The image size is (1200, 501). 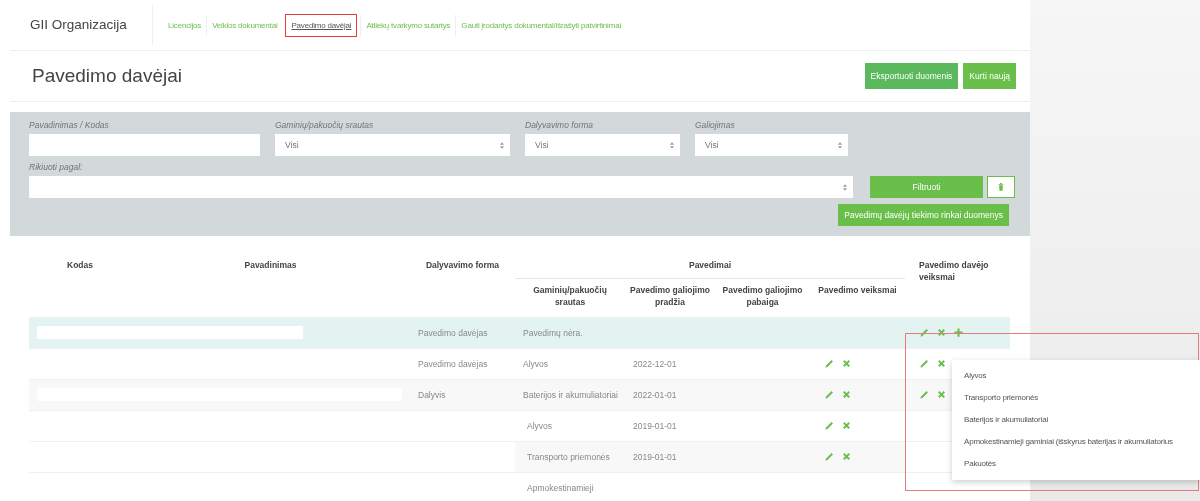 What do you see at coordinates (1076, 398) in the screenshot?
I see `menu-item: Transporto priemonės` at bounding box center [1076, 398].